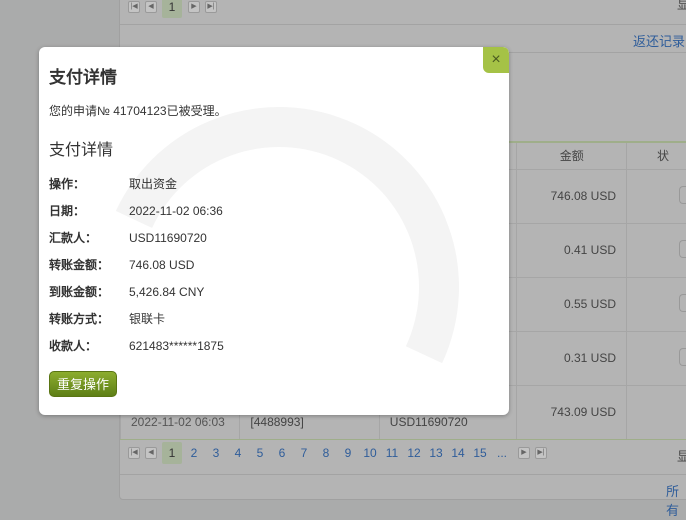  I want to click on page-11: 11, so click(392, 453).